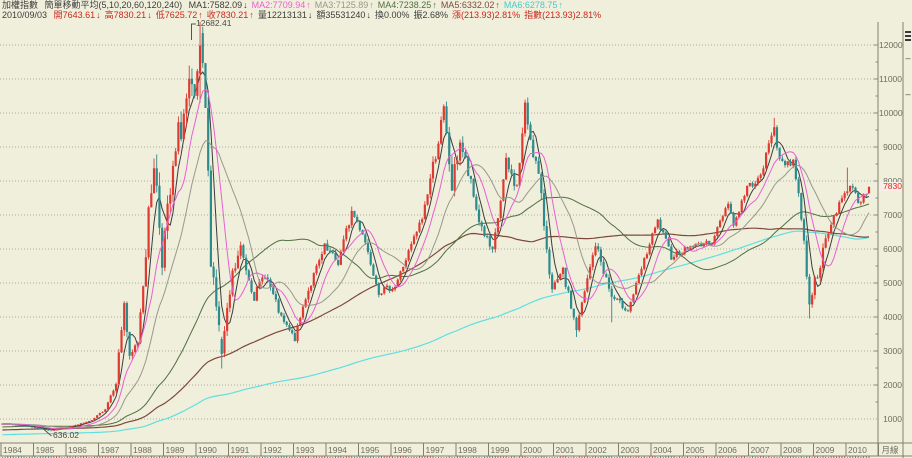 Image resolution: width=912 pixels, height=458 pixels. I want to click on quote-field-label: 指數, so click(533, 15).